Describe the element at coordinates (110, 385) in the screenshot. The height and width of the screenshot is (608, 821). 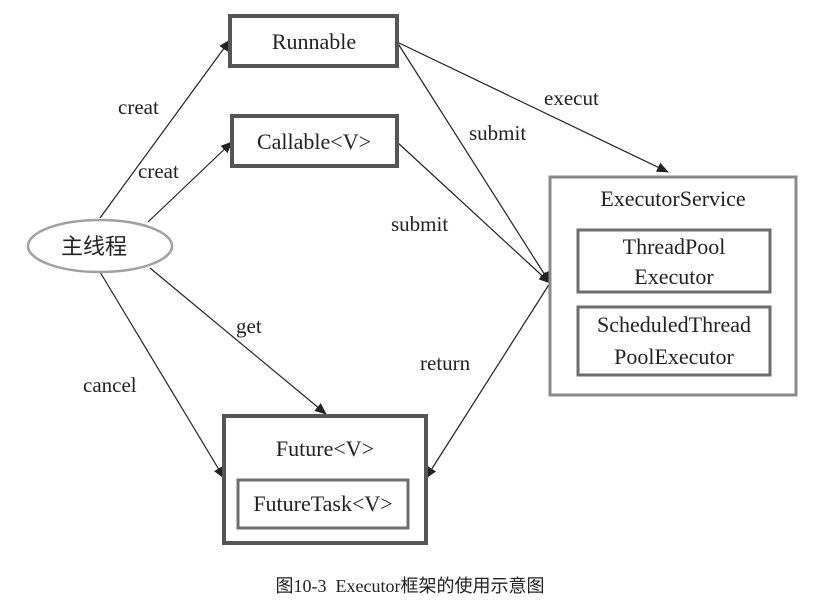
I see `label-cancel: cancel` at that location.